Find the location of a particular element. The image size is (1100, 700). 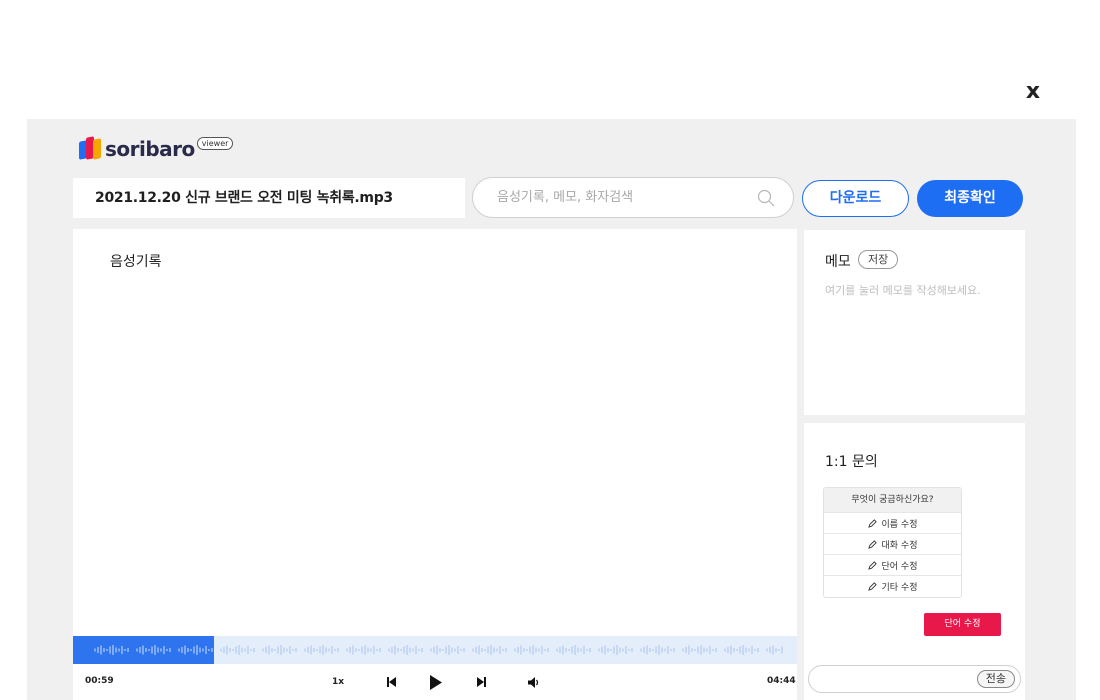

current-time: 00:59 is located at coordinates (99, 681).